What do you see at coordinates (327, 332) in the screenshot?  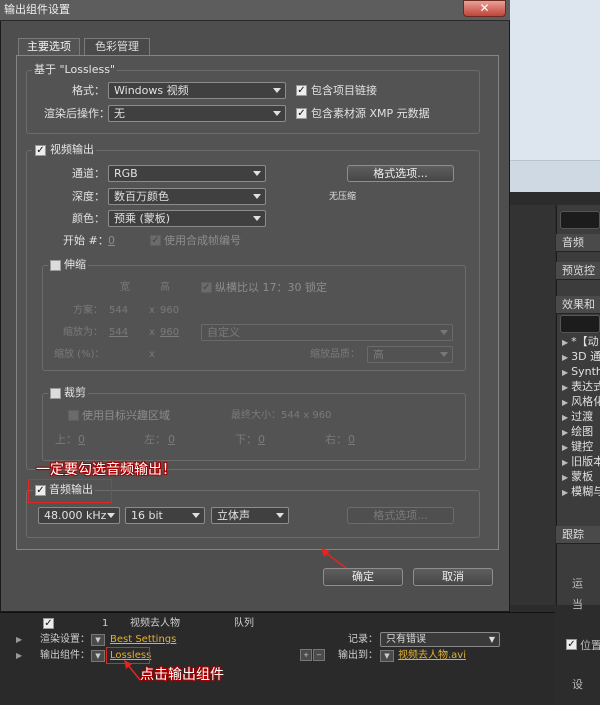 I see `resize-preset-dropdown: 自定义` at bounding box center [327, 332].